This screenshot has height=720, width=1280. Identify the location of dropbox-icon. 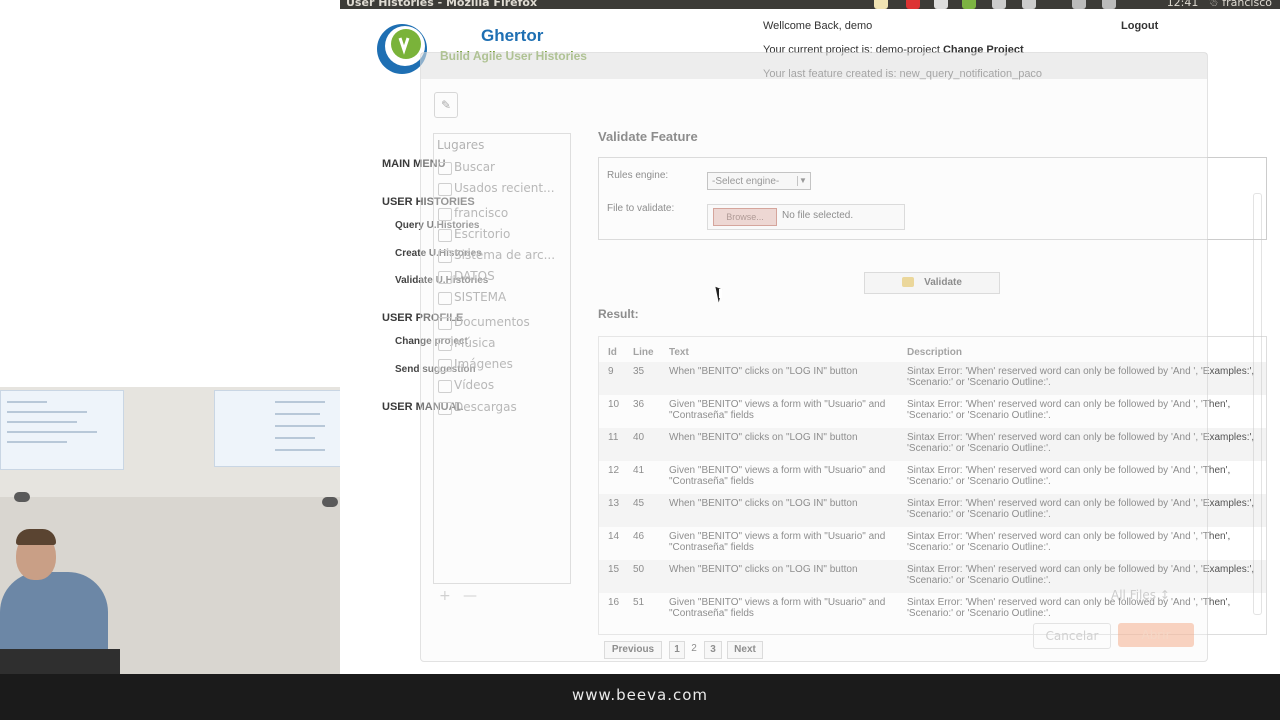
(941, 4).